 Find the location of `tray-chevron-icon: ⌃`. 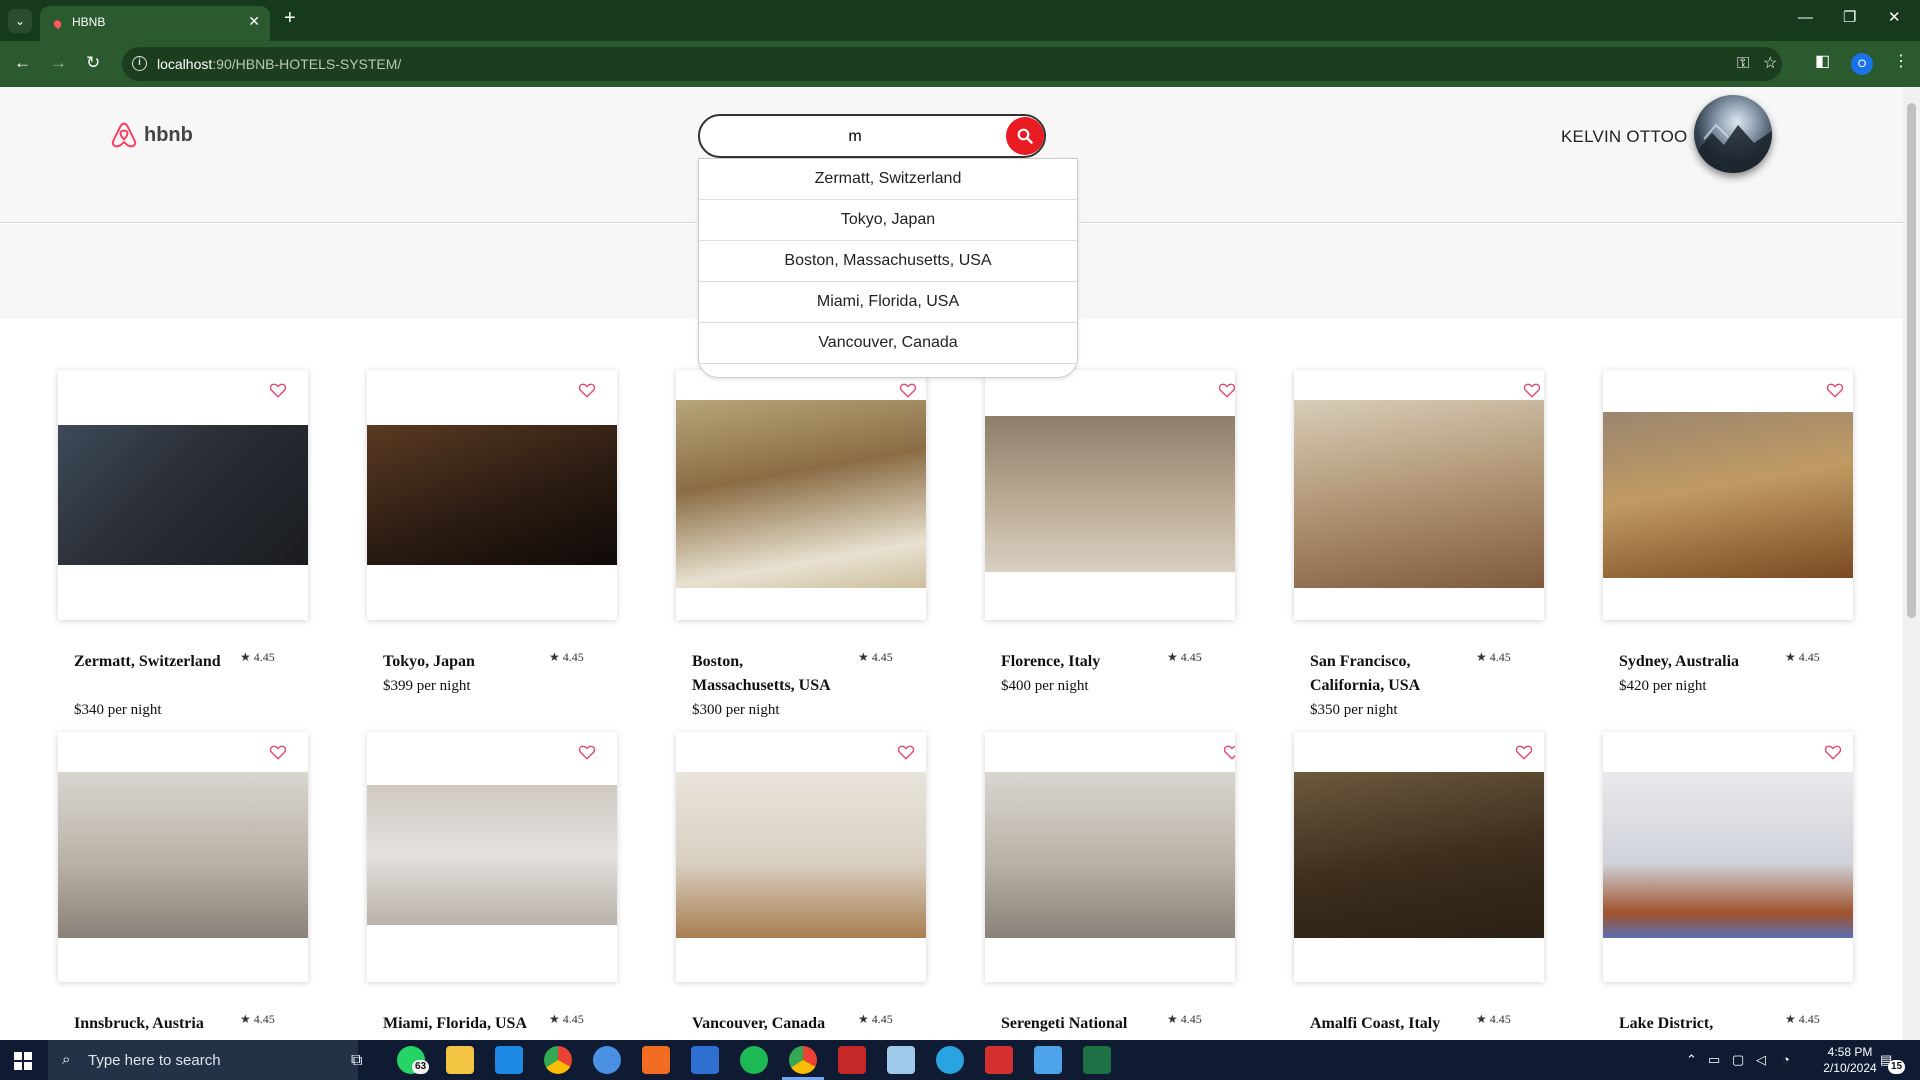

tray-chevron-icon: ⌃ is located at coordinates (1691, 1060).